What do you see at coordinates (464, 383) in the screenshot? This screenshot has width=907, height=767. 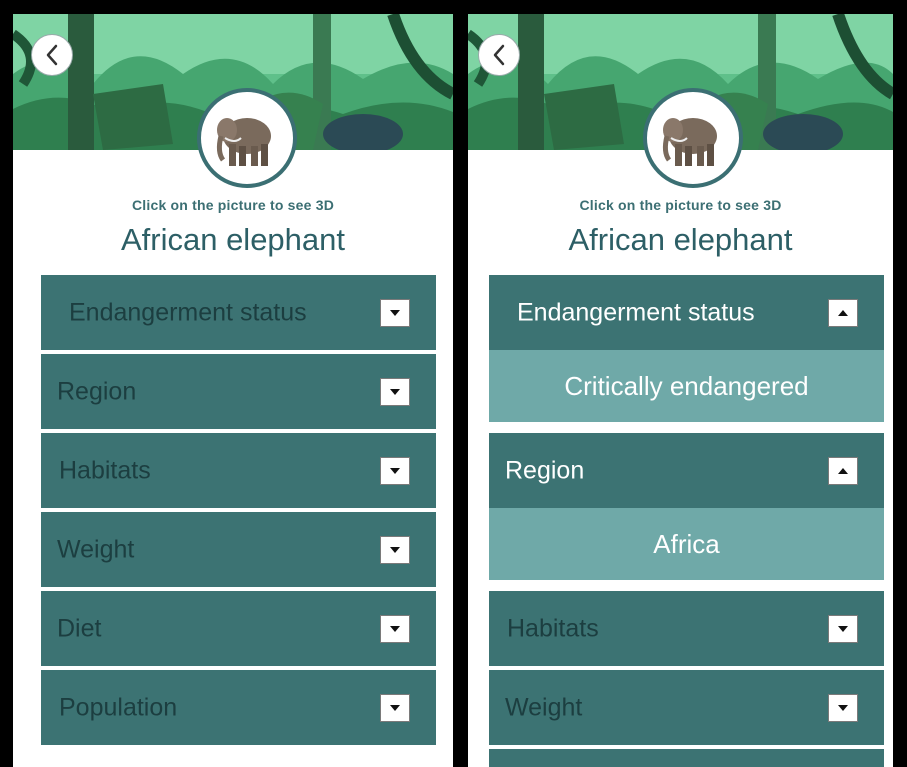 I see `screen-divider` at bounding box center [464, 383].